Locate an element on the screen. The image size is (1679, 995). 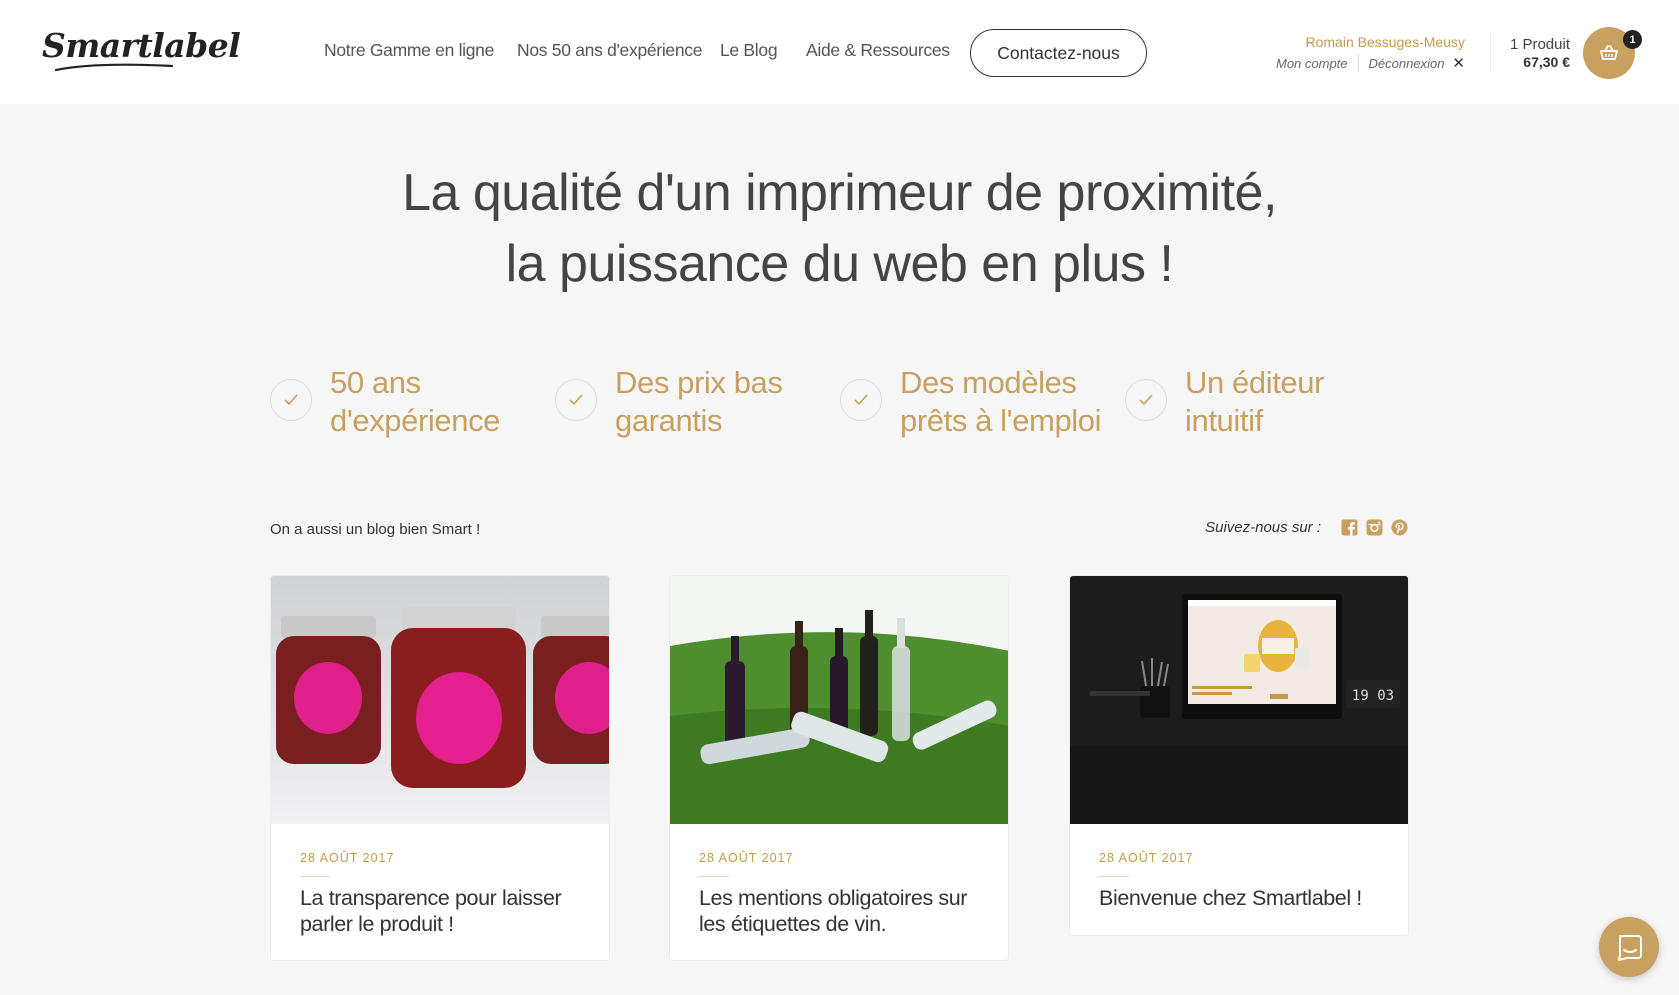
facebook-icon is located at coordinates (1349, 527).